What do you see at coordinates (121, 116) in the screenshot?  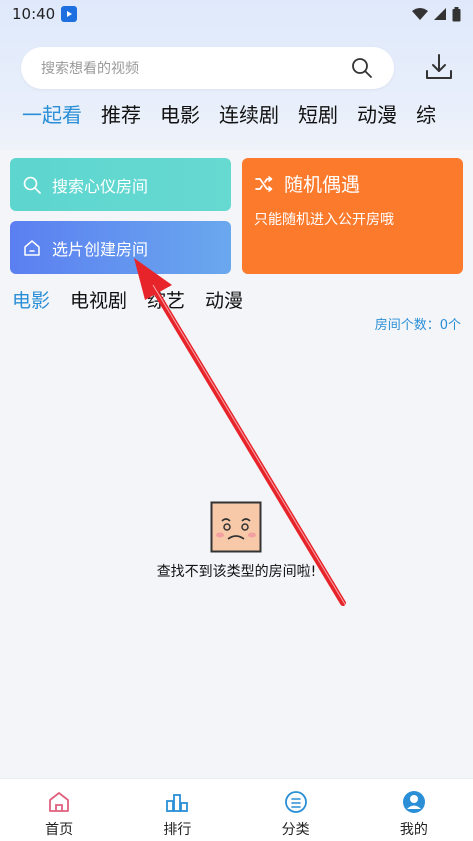 I see `tab-recommend: 推荐` at bounding box center [121, 116].